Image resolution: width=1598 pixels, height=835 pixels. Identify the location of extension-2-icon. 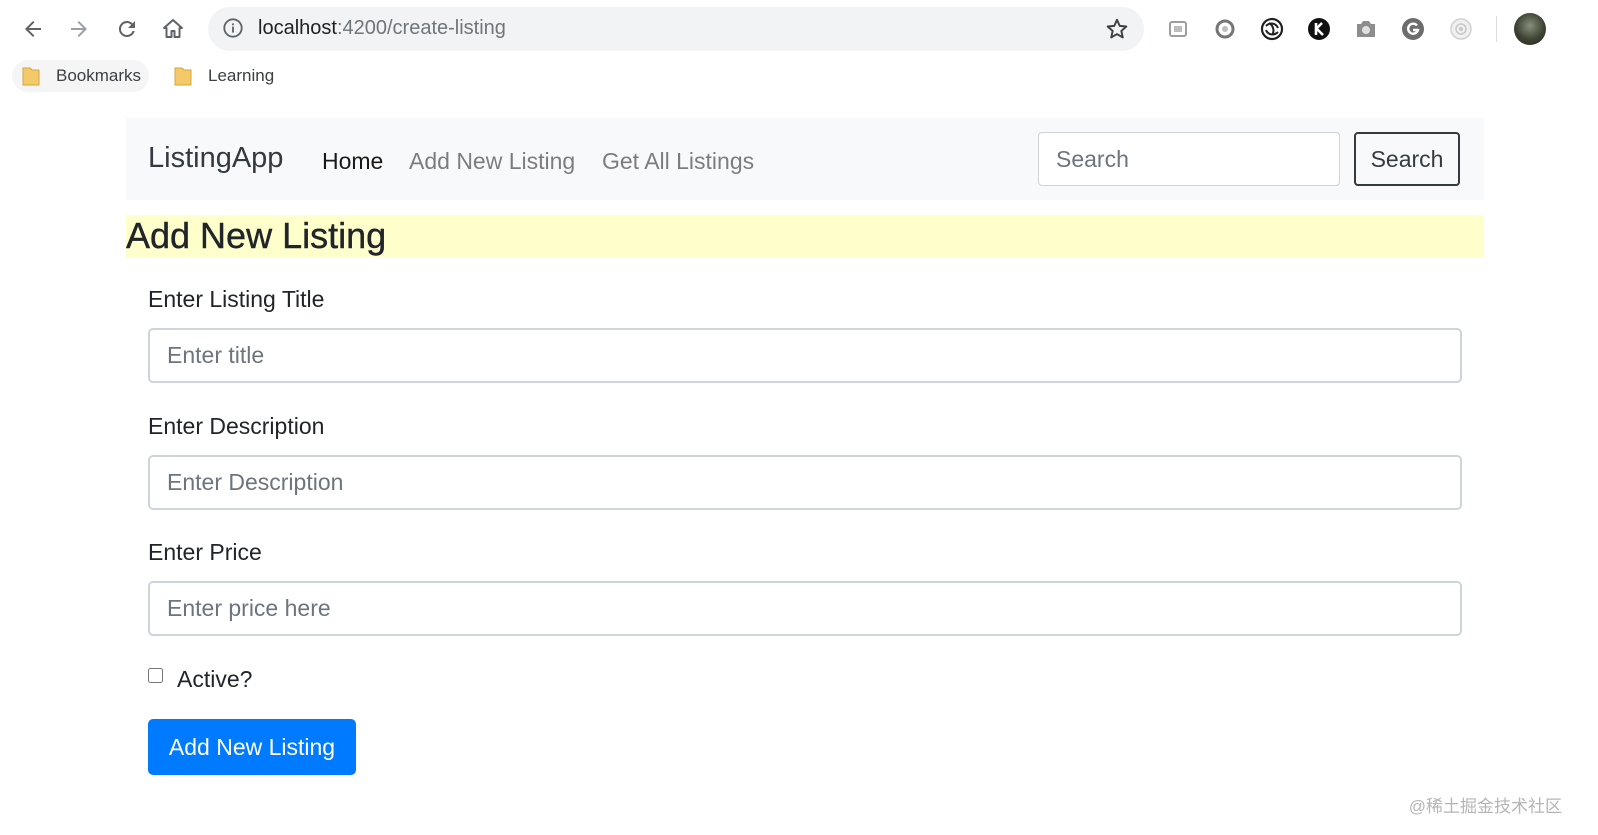
(1225, 29).